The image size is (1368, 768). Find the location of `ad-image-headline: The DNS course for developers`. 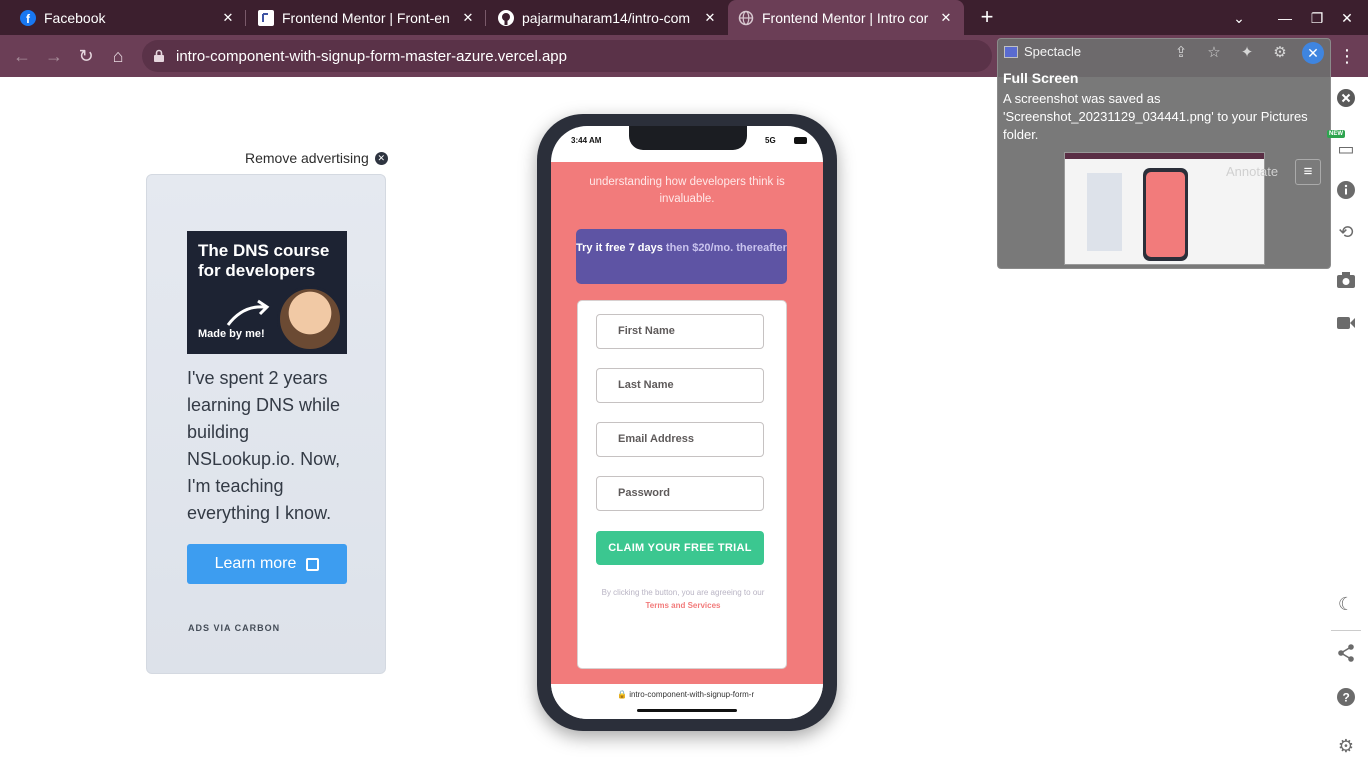

ad-image-headline: The DNS course for developers is located at coordinates (264, 260).